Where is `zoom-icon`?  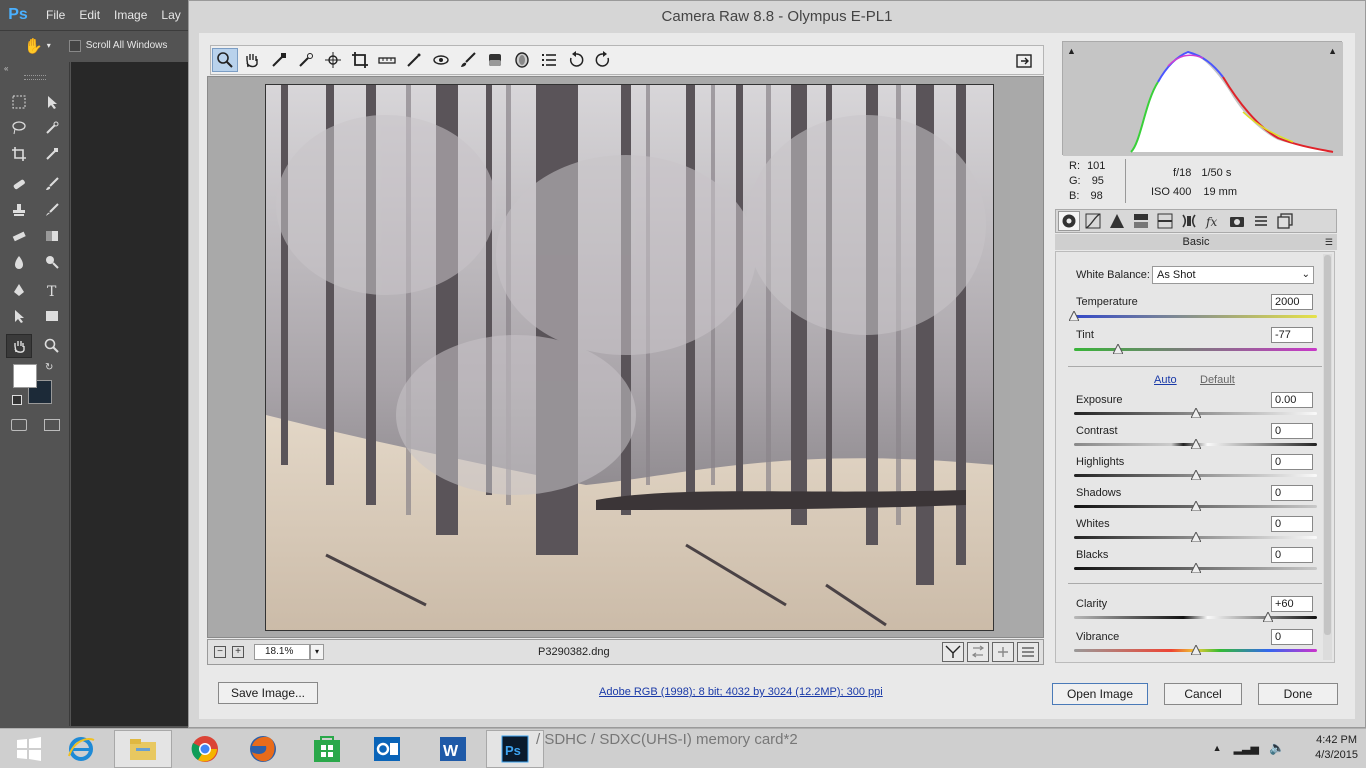 zoom-icon is located at coordinates (52, 346).